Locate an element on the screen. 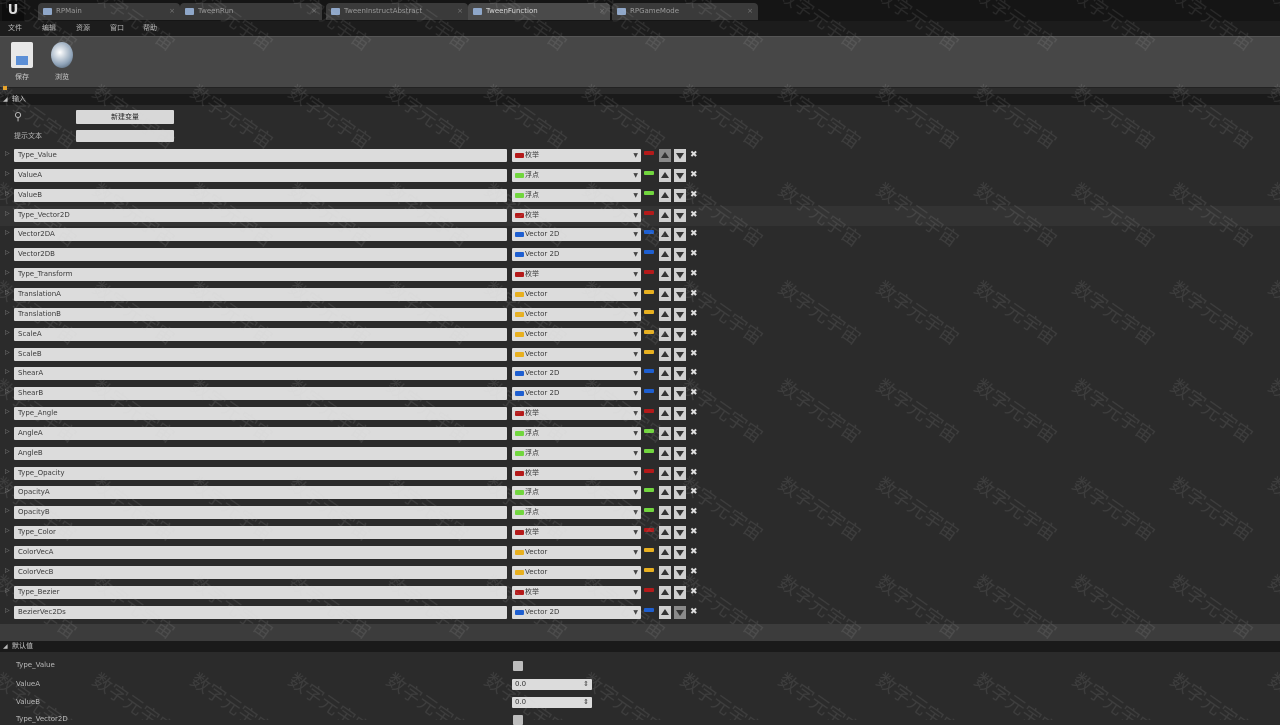 This screenshot has height=725, width=1280. inputs-section-header: ◢ 输入 is located at coordinates (640, 99).